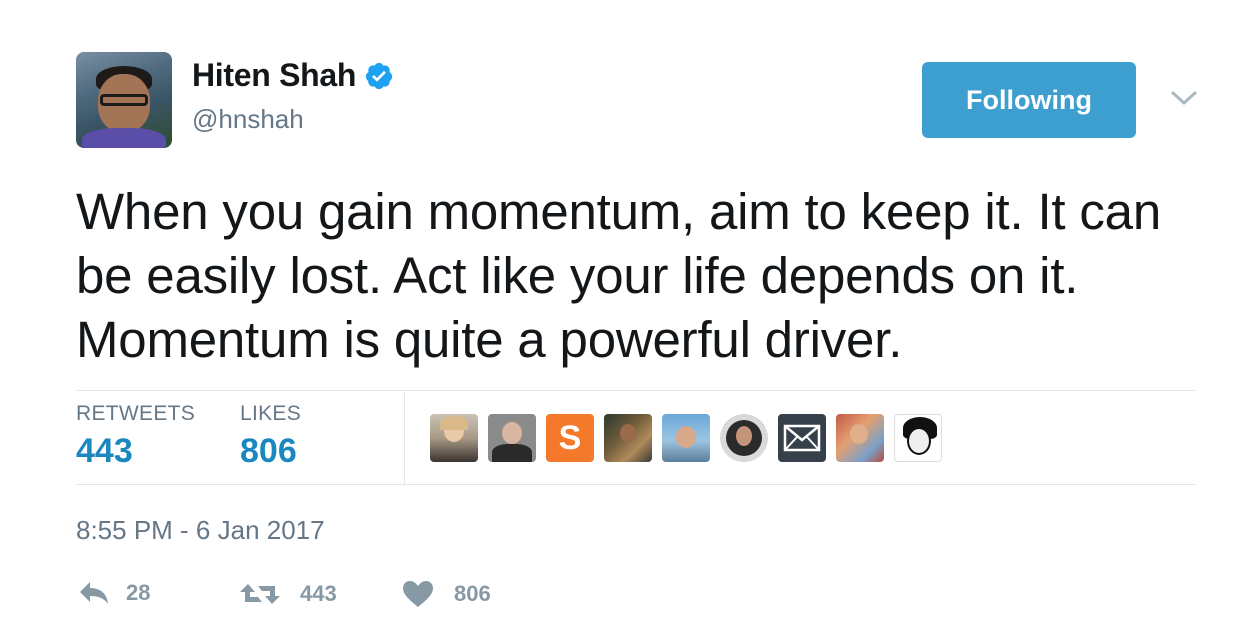 The height and width of the screenshot is (632, 1244). I want to click on avatar-glasses, so click(124, 100).